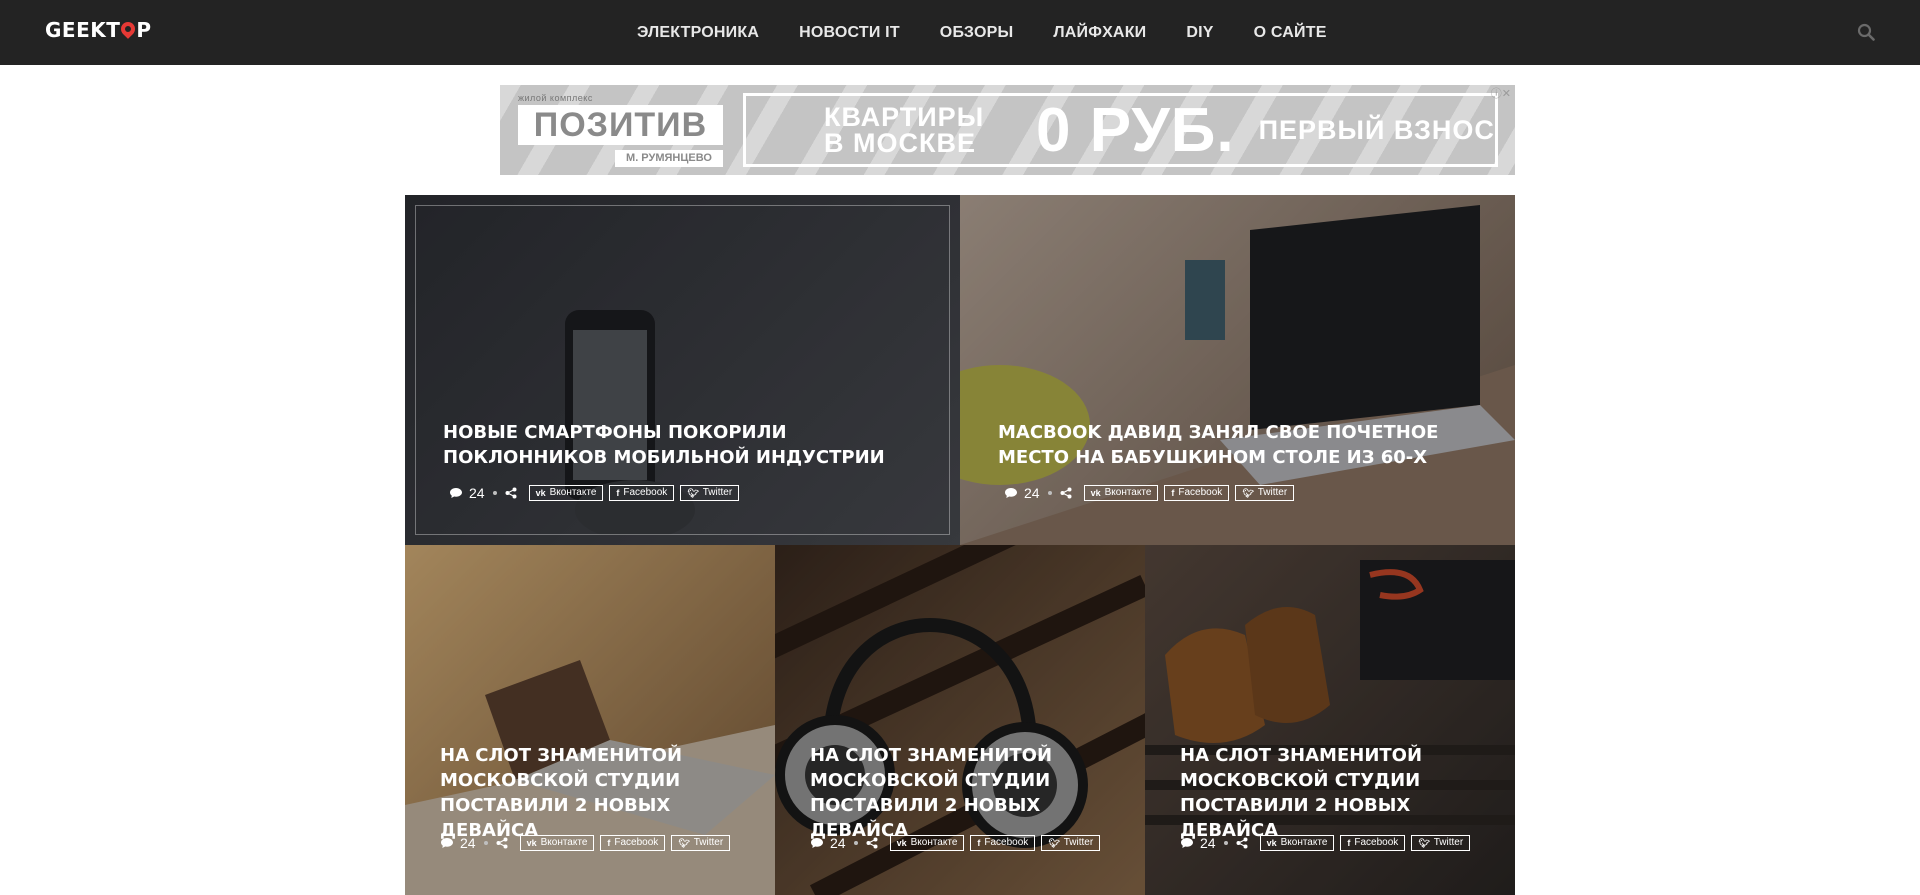 Image resolution: width=1920 pixels, height=895 pixels. Describe the element at coordinates (849, 33) in the screenshot. I see `nav-item-it-news: НОВОСТИ IT` at that location.